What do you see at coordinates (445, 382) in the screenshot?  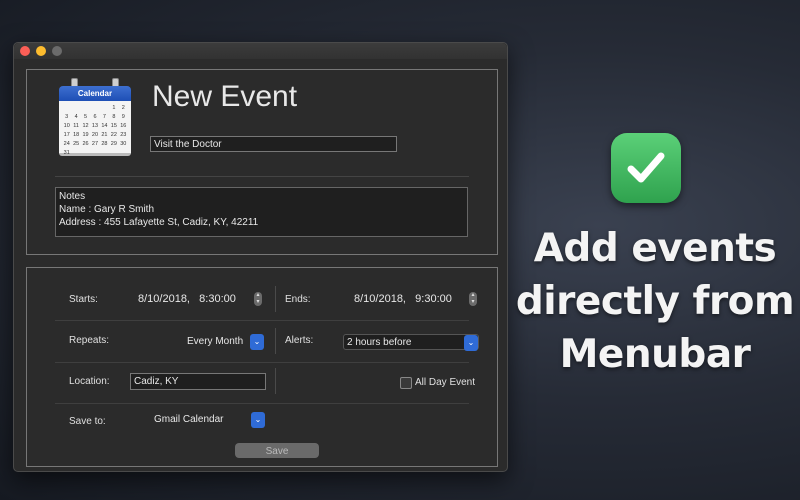 I see `all-day-label: All Day Event` at bounding box center [445, 382].